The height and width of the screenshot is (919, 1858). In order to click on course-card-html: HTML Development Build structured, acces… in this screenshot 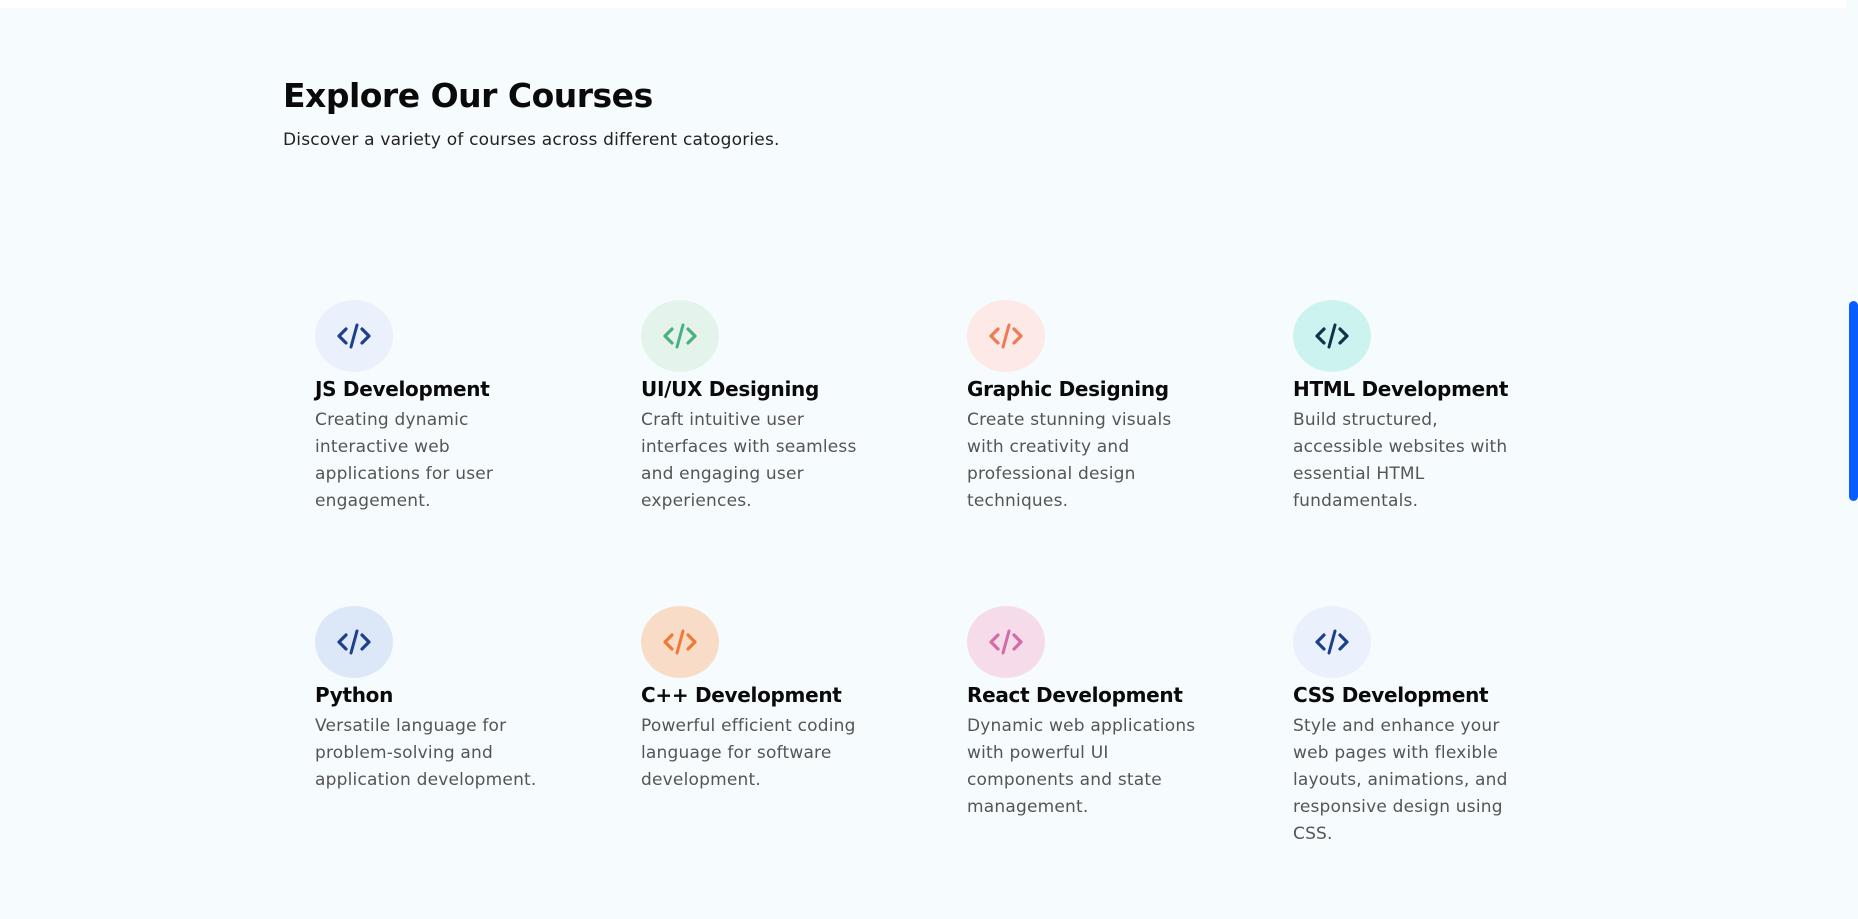, I will do `click(1408, 407)`.